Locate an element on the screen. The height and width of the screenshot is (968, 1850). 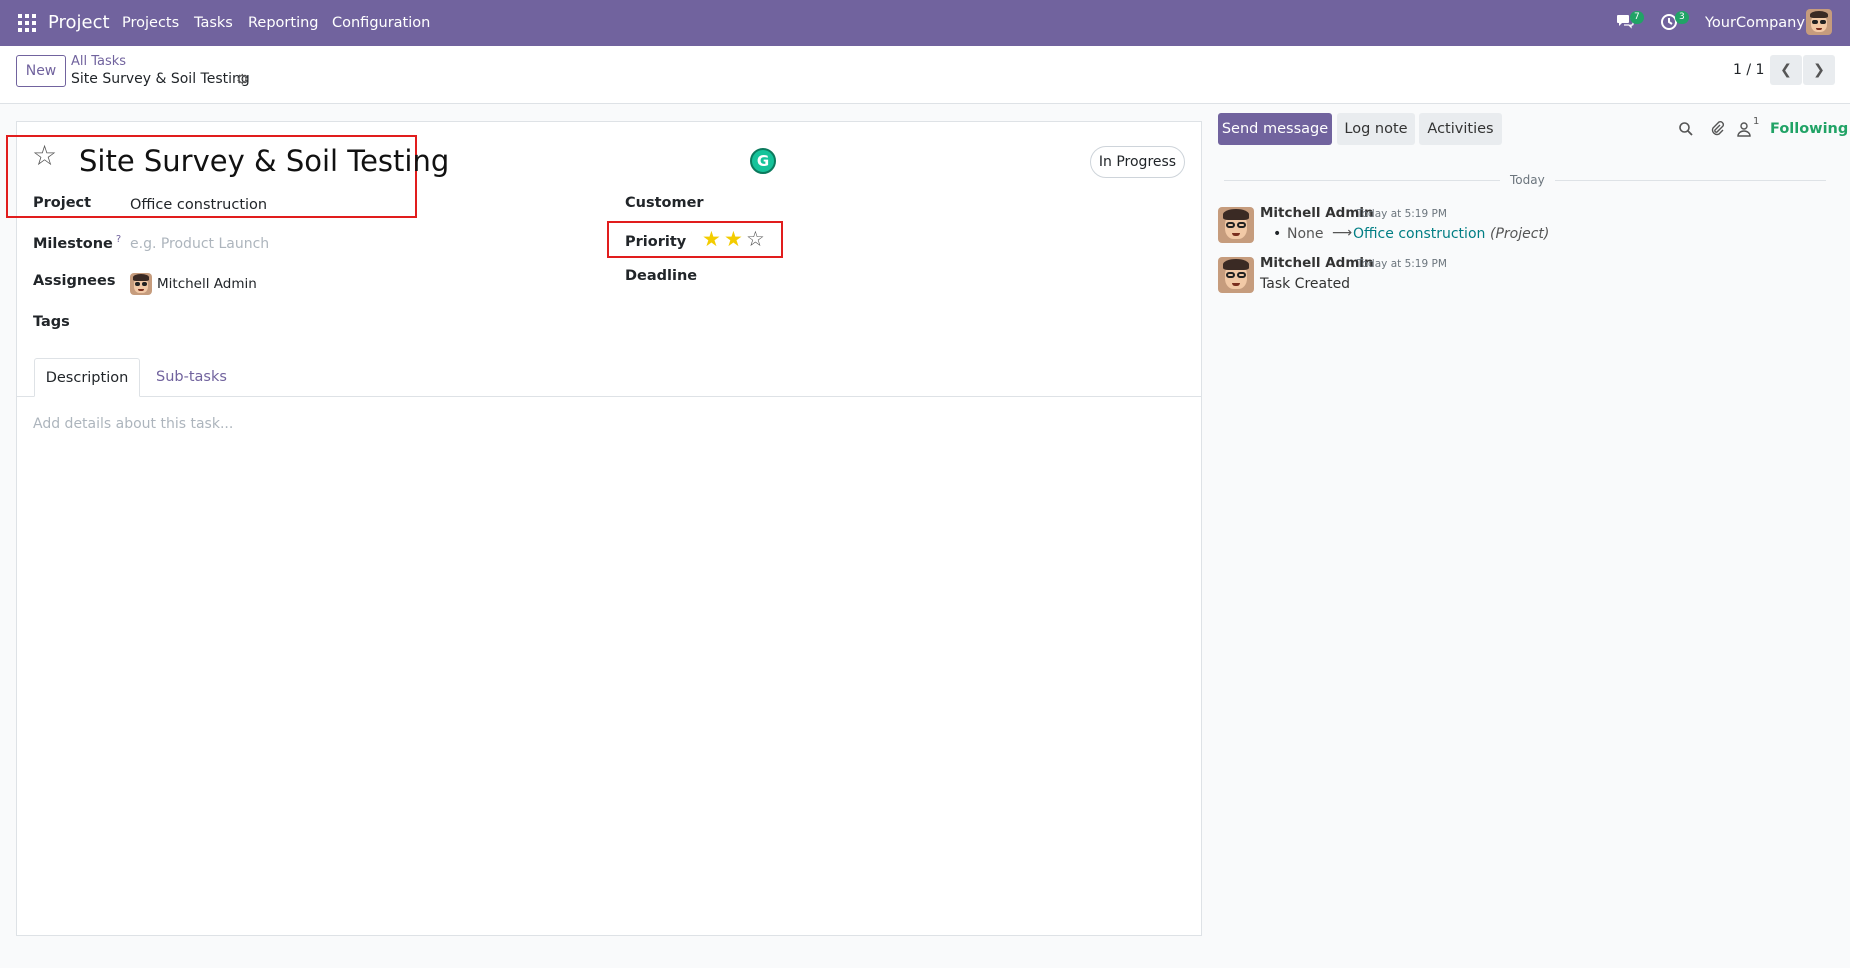
project-field: Office construction is located at coordinates (198, 205).